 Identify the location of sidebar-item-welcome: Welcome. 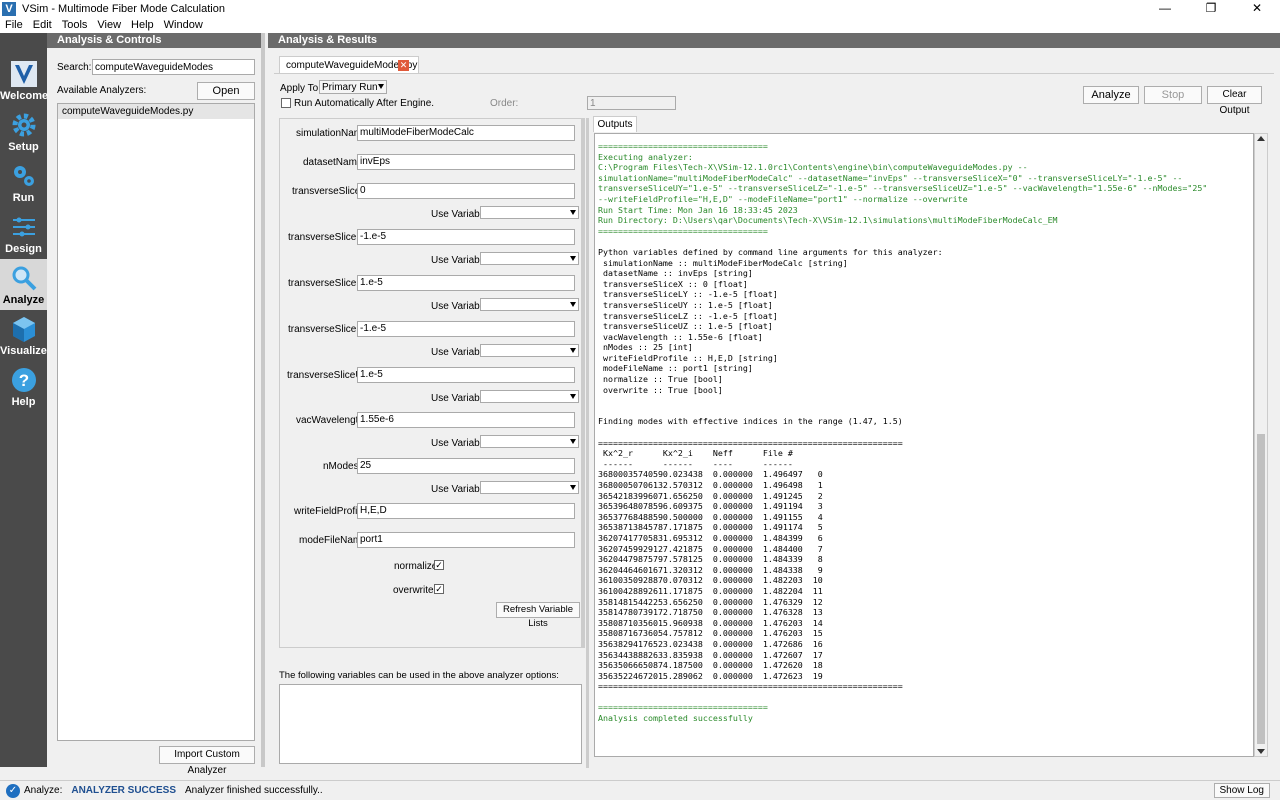
(24, 80).